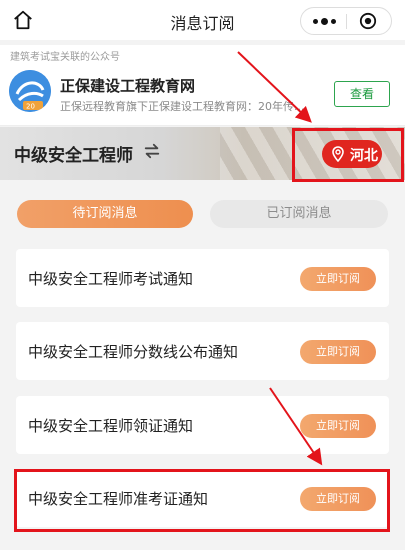  Describe the element at coordinates (362, 94) in the screenshot. I see `view-official-account-button: 查看` at that location.